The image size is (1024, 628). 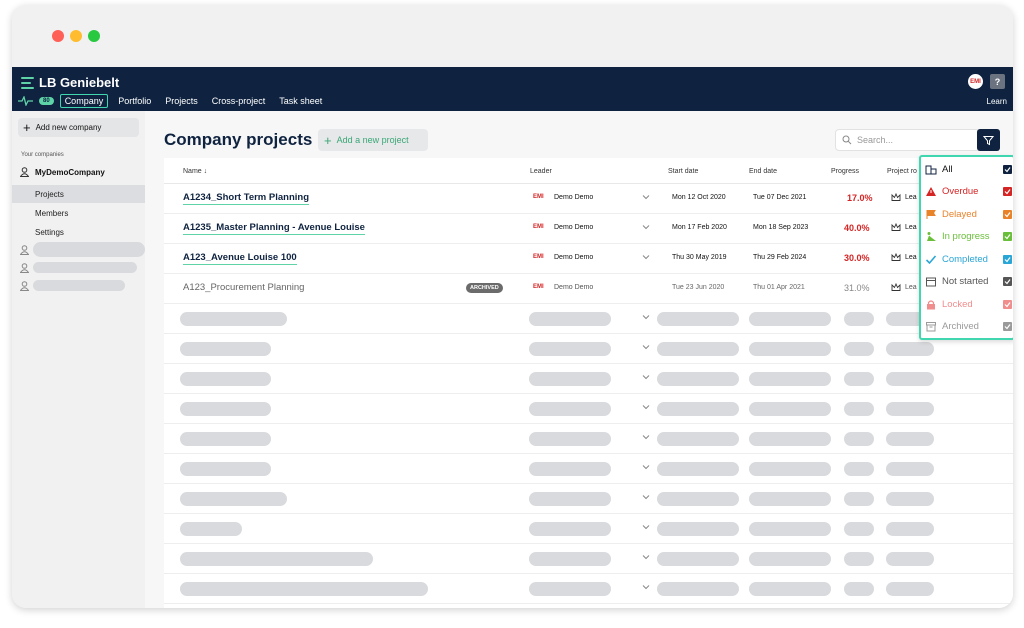 What do you see at coordinates (997, 81) in the screenshot?
I see `help-icon: ?` at bounding box center [997, 81].